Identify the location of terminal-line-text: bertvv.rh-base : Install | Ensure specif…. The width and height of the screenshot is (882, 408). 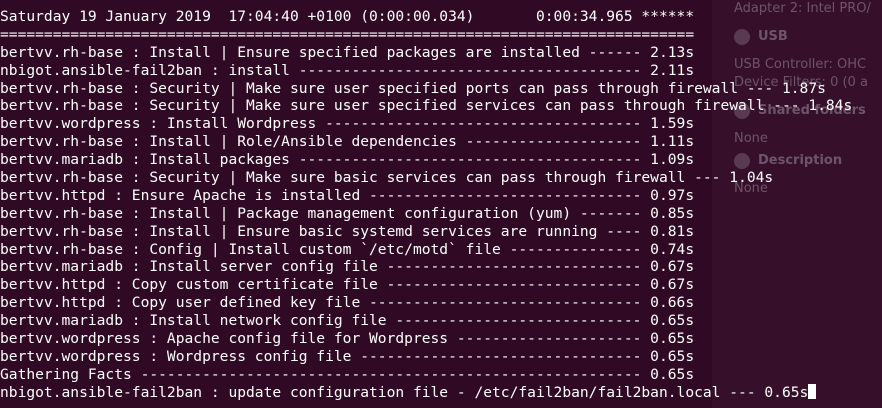
(347, 52).